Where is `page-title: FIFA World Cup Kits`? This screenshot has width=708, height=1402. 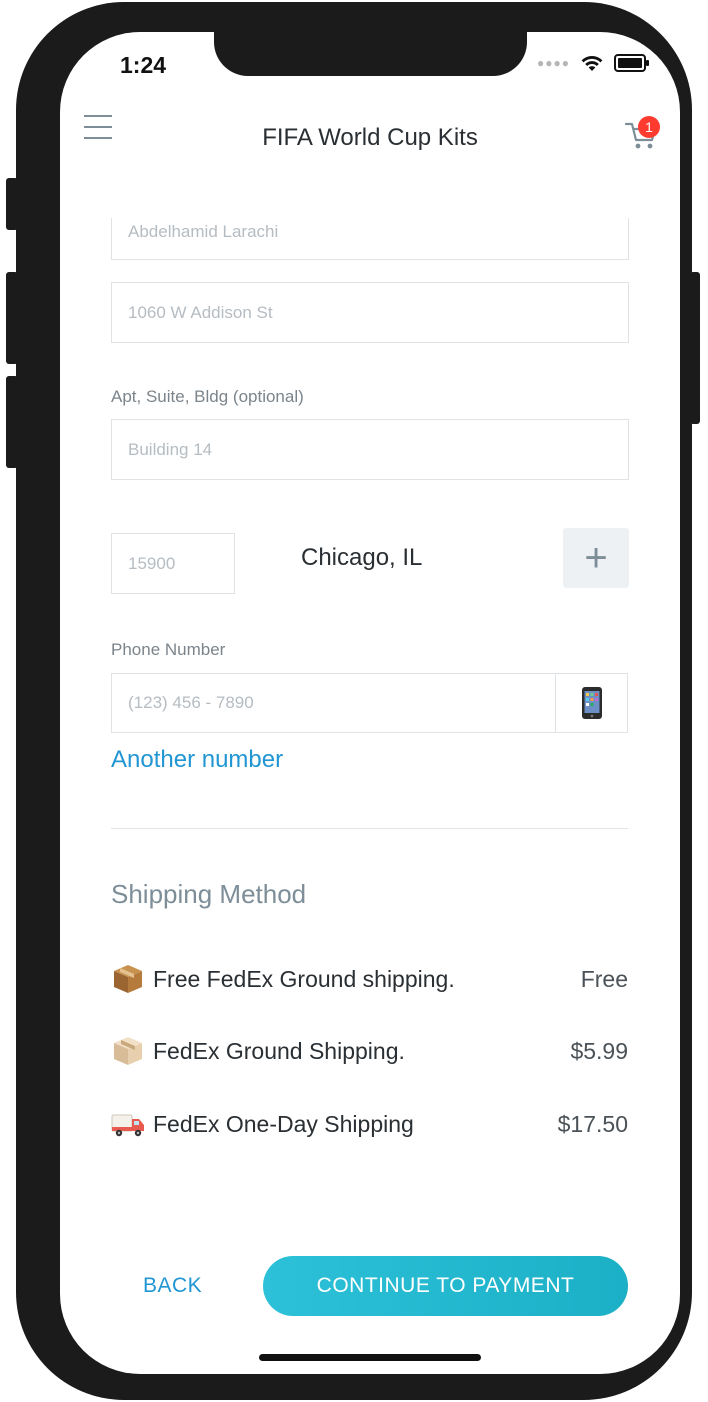
page-title: FIFA World Cup Kits is located at coordinates (370, 137).